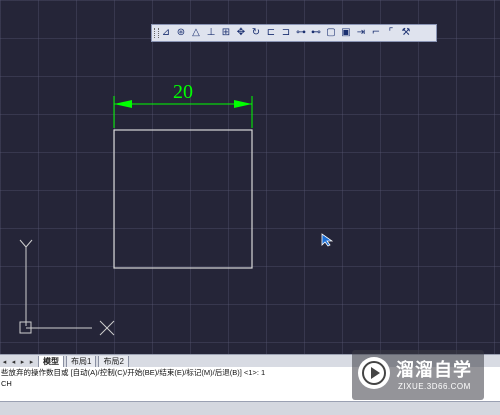  I want to click on tab-layout2: 布局2, so click(113, 361).